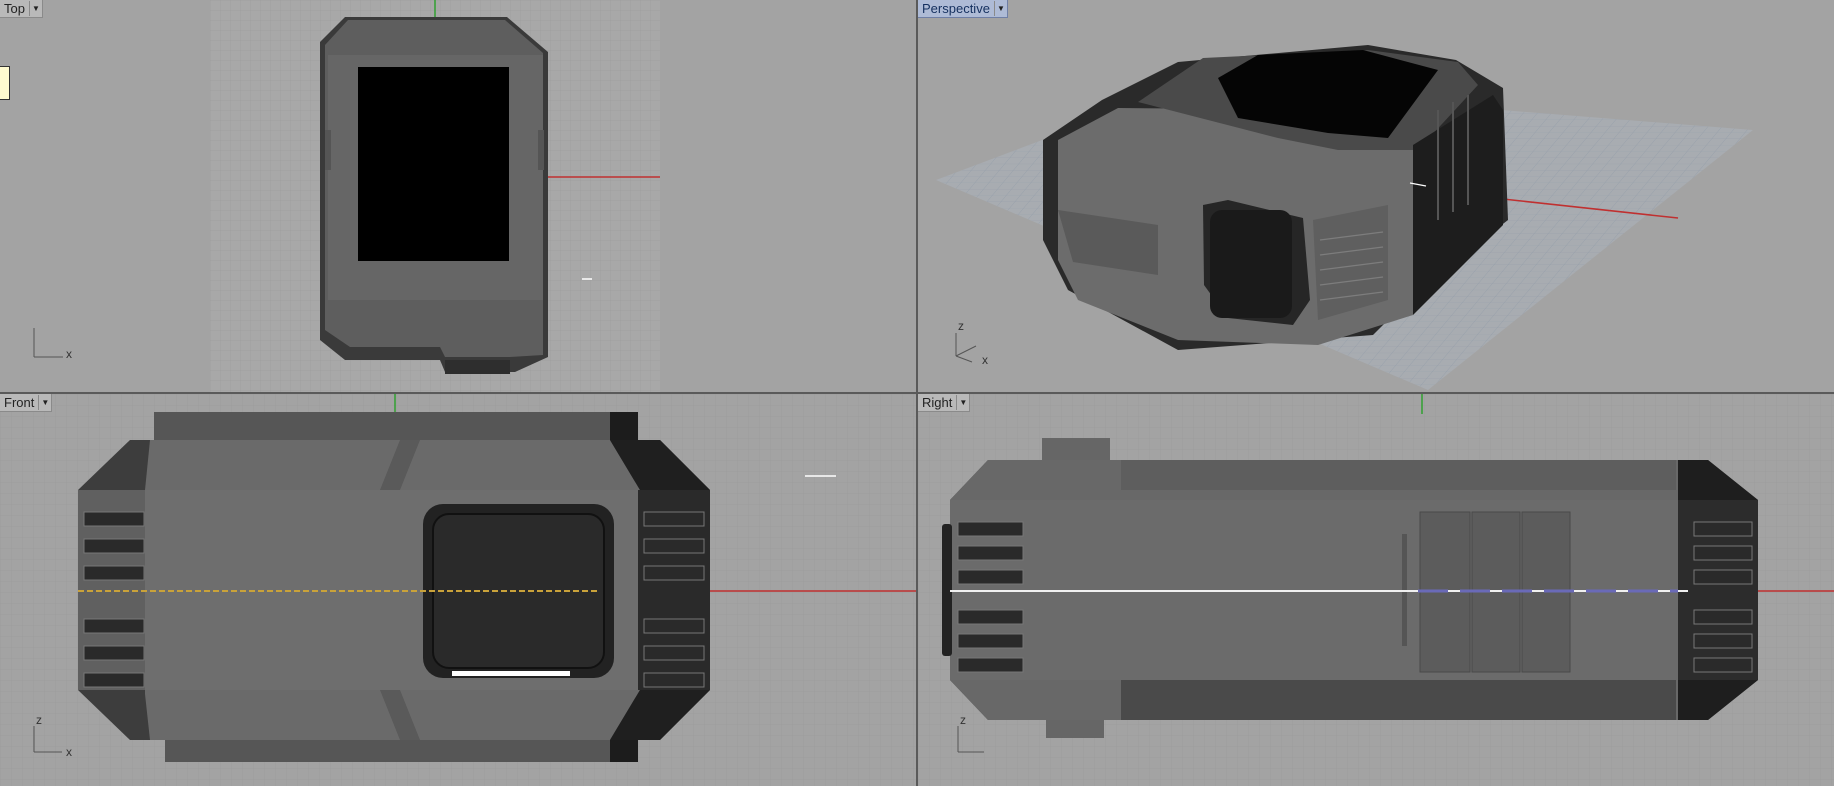 This screenshot has height=786, width=1834. I want to click on osnap-indicator-icon, so click(5, 83).